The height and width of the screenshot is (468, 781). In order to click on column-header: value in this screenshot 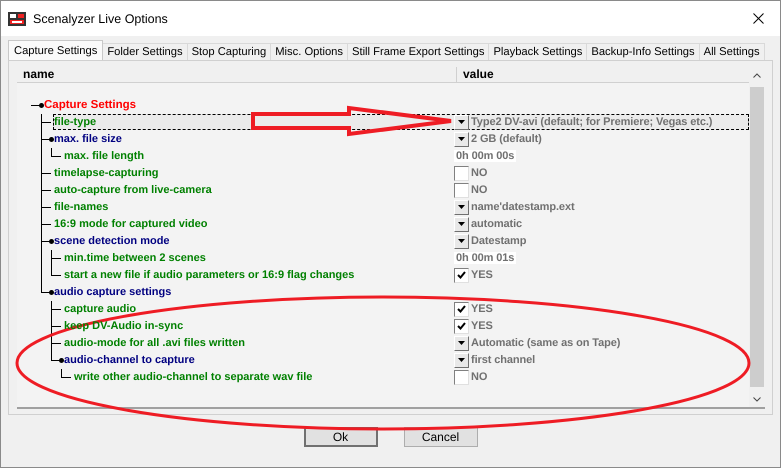, I will do `click(478, 74)`.